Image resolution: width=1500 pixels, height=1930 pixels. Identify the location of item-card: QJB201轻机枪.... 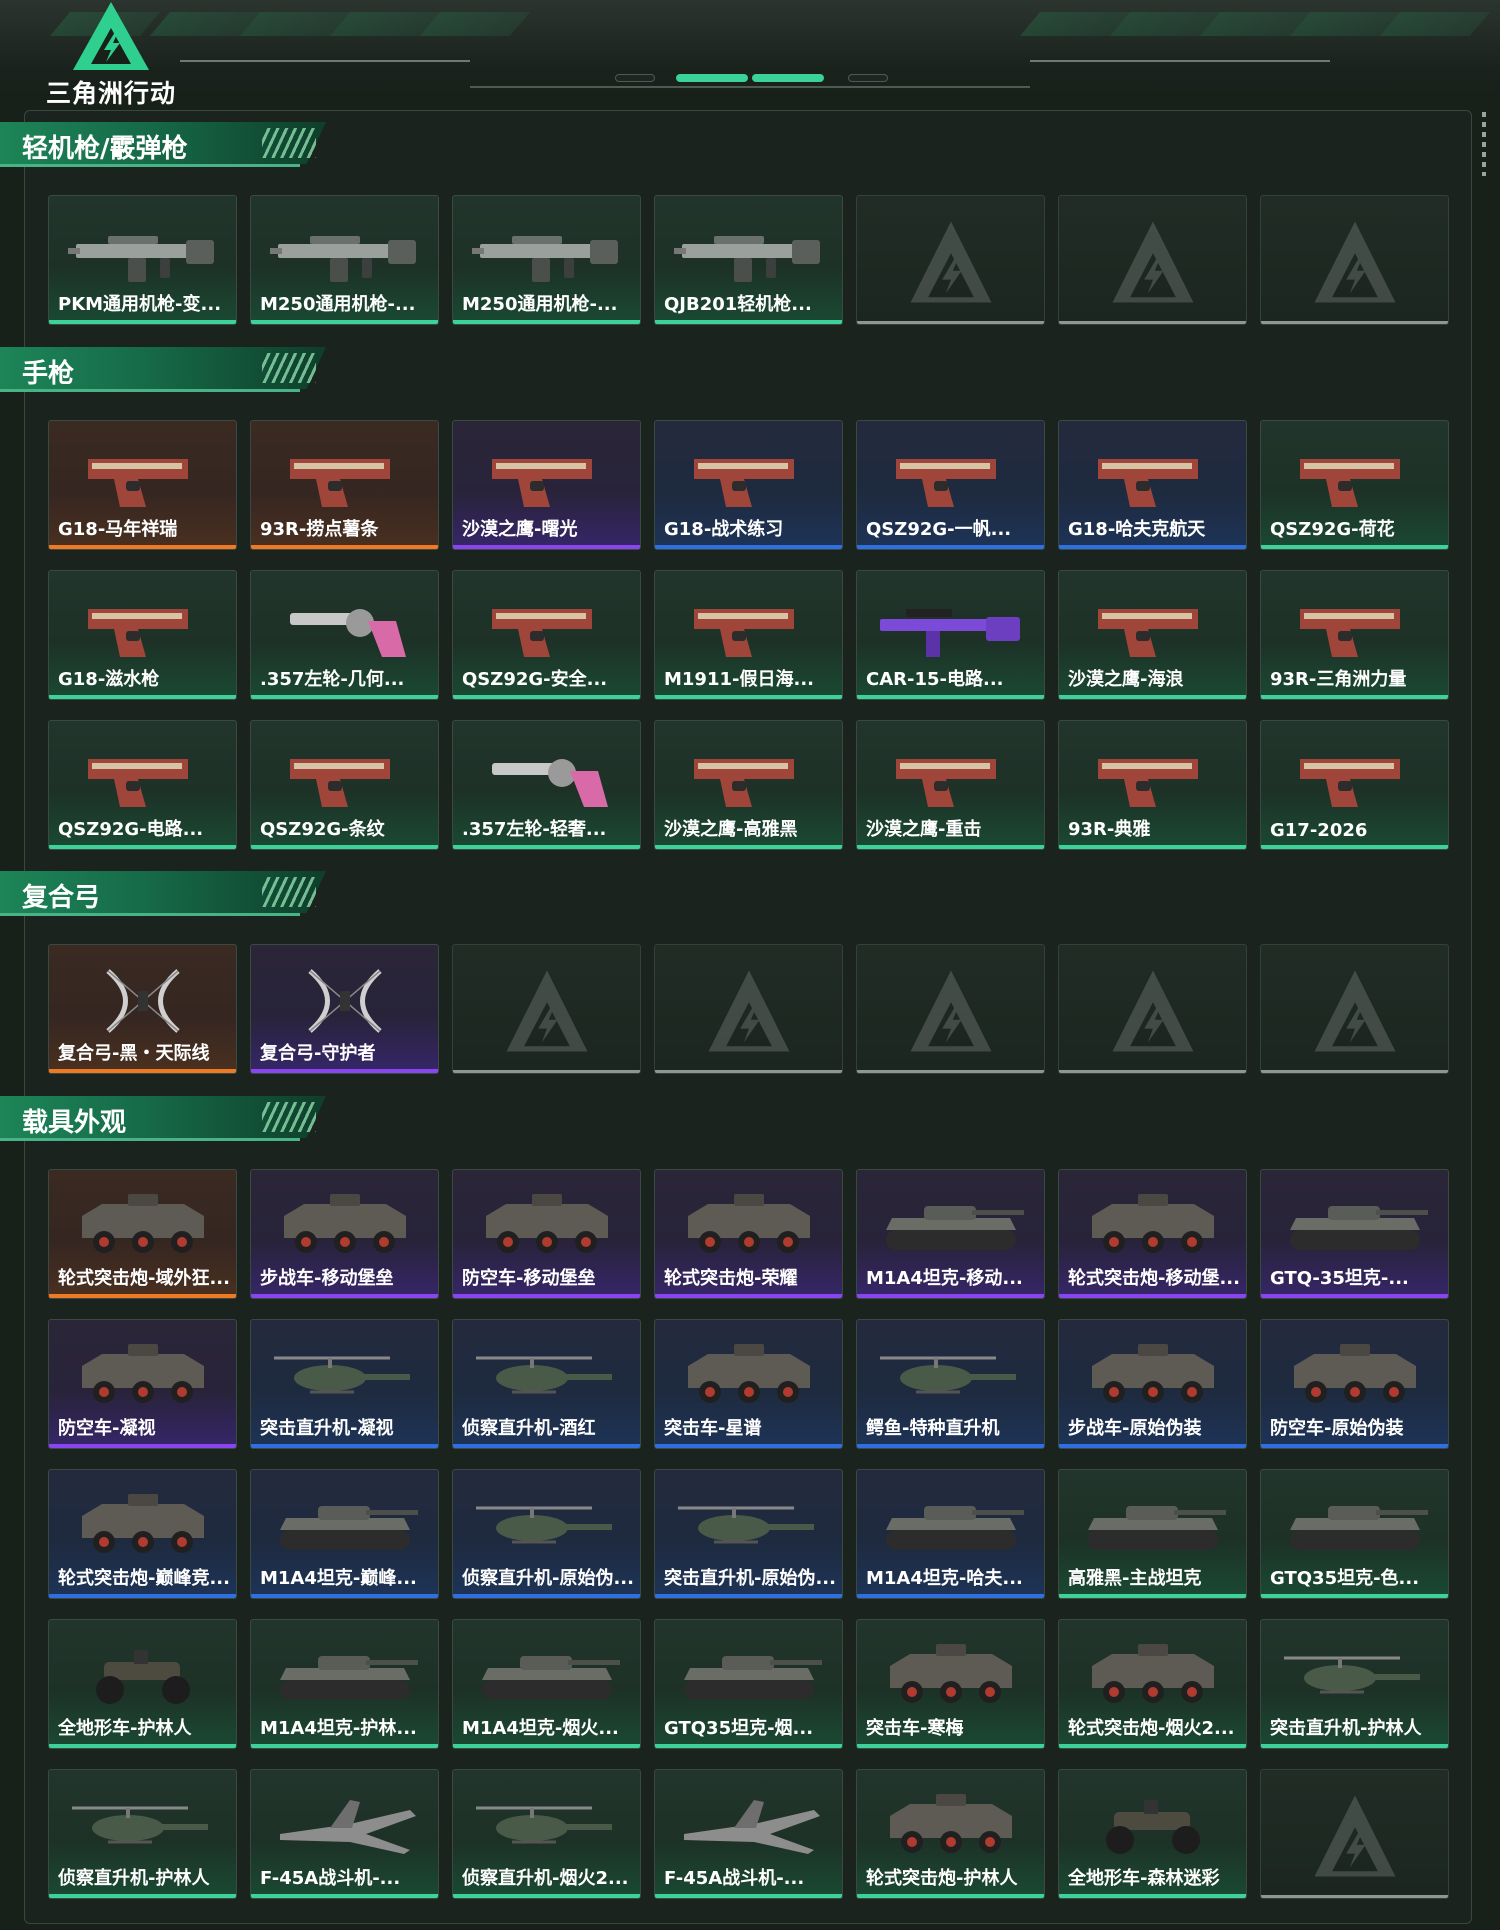
(748, 260).